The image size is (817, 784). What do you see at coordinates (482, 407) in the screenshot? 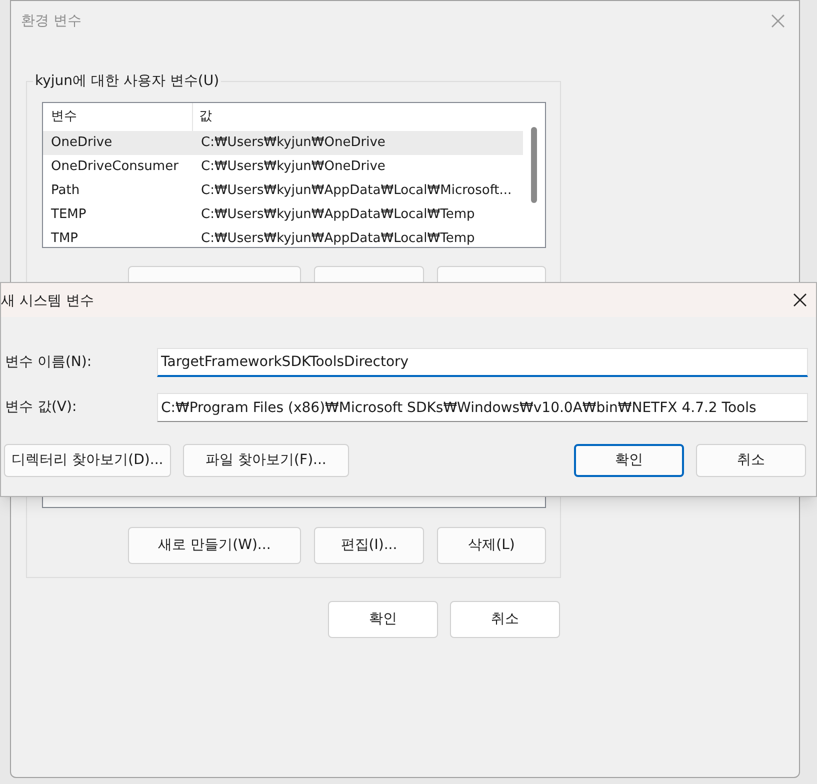
I see `input-field: C:₩Program Files (x86)₩Microsoft SDKs₩Windows₩v10.0A₩bin₩NETFX 4.7.2 Tools` at bounding box center [482, 407].